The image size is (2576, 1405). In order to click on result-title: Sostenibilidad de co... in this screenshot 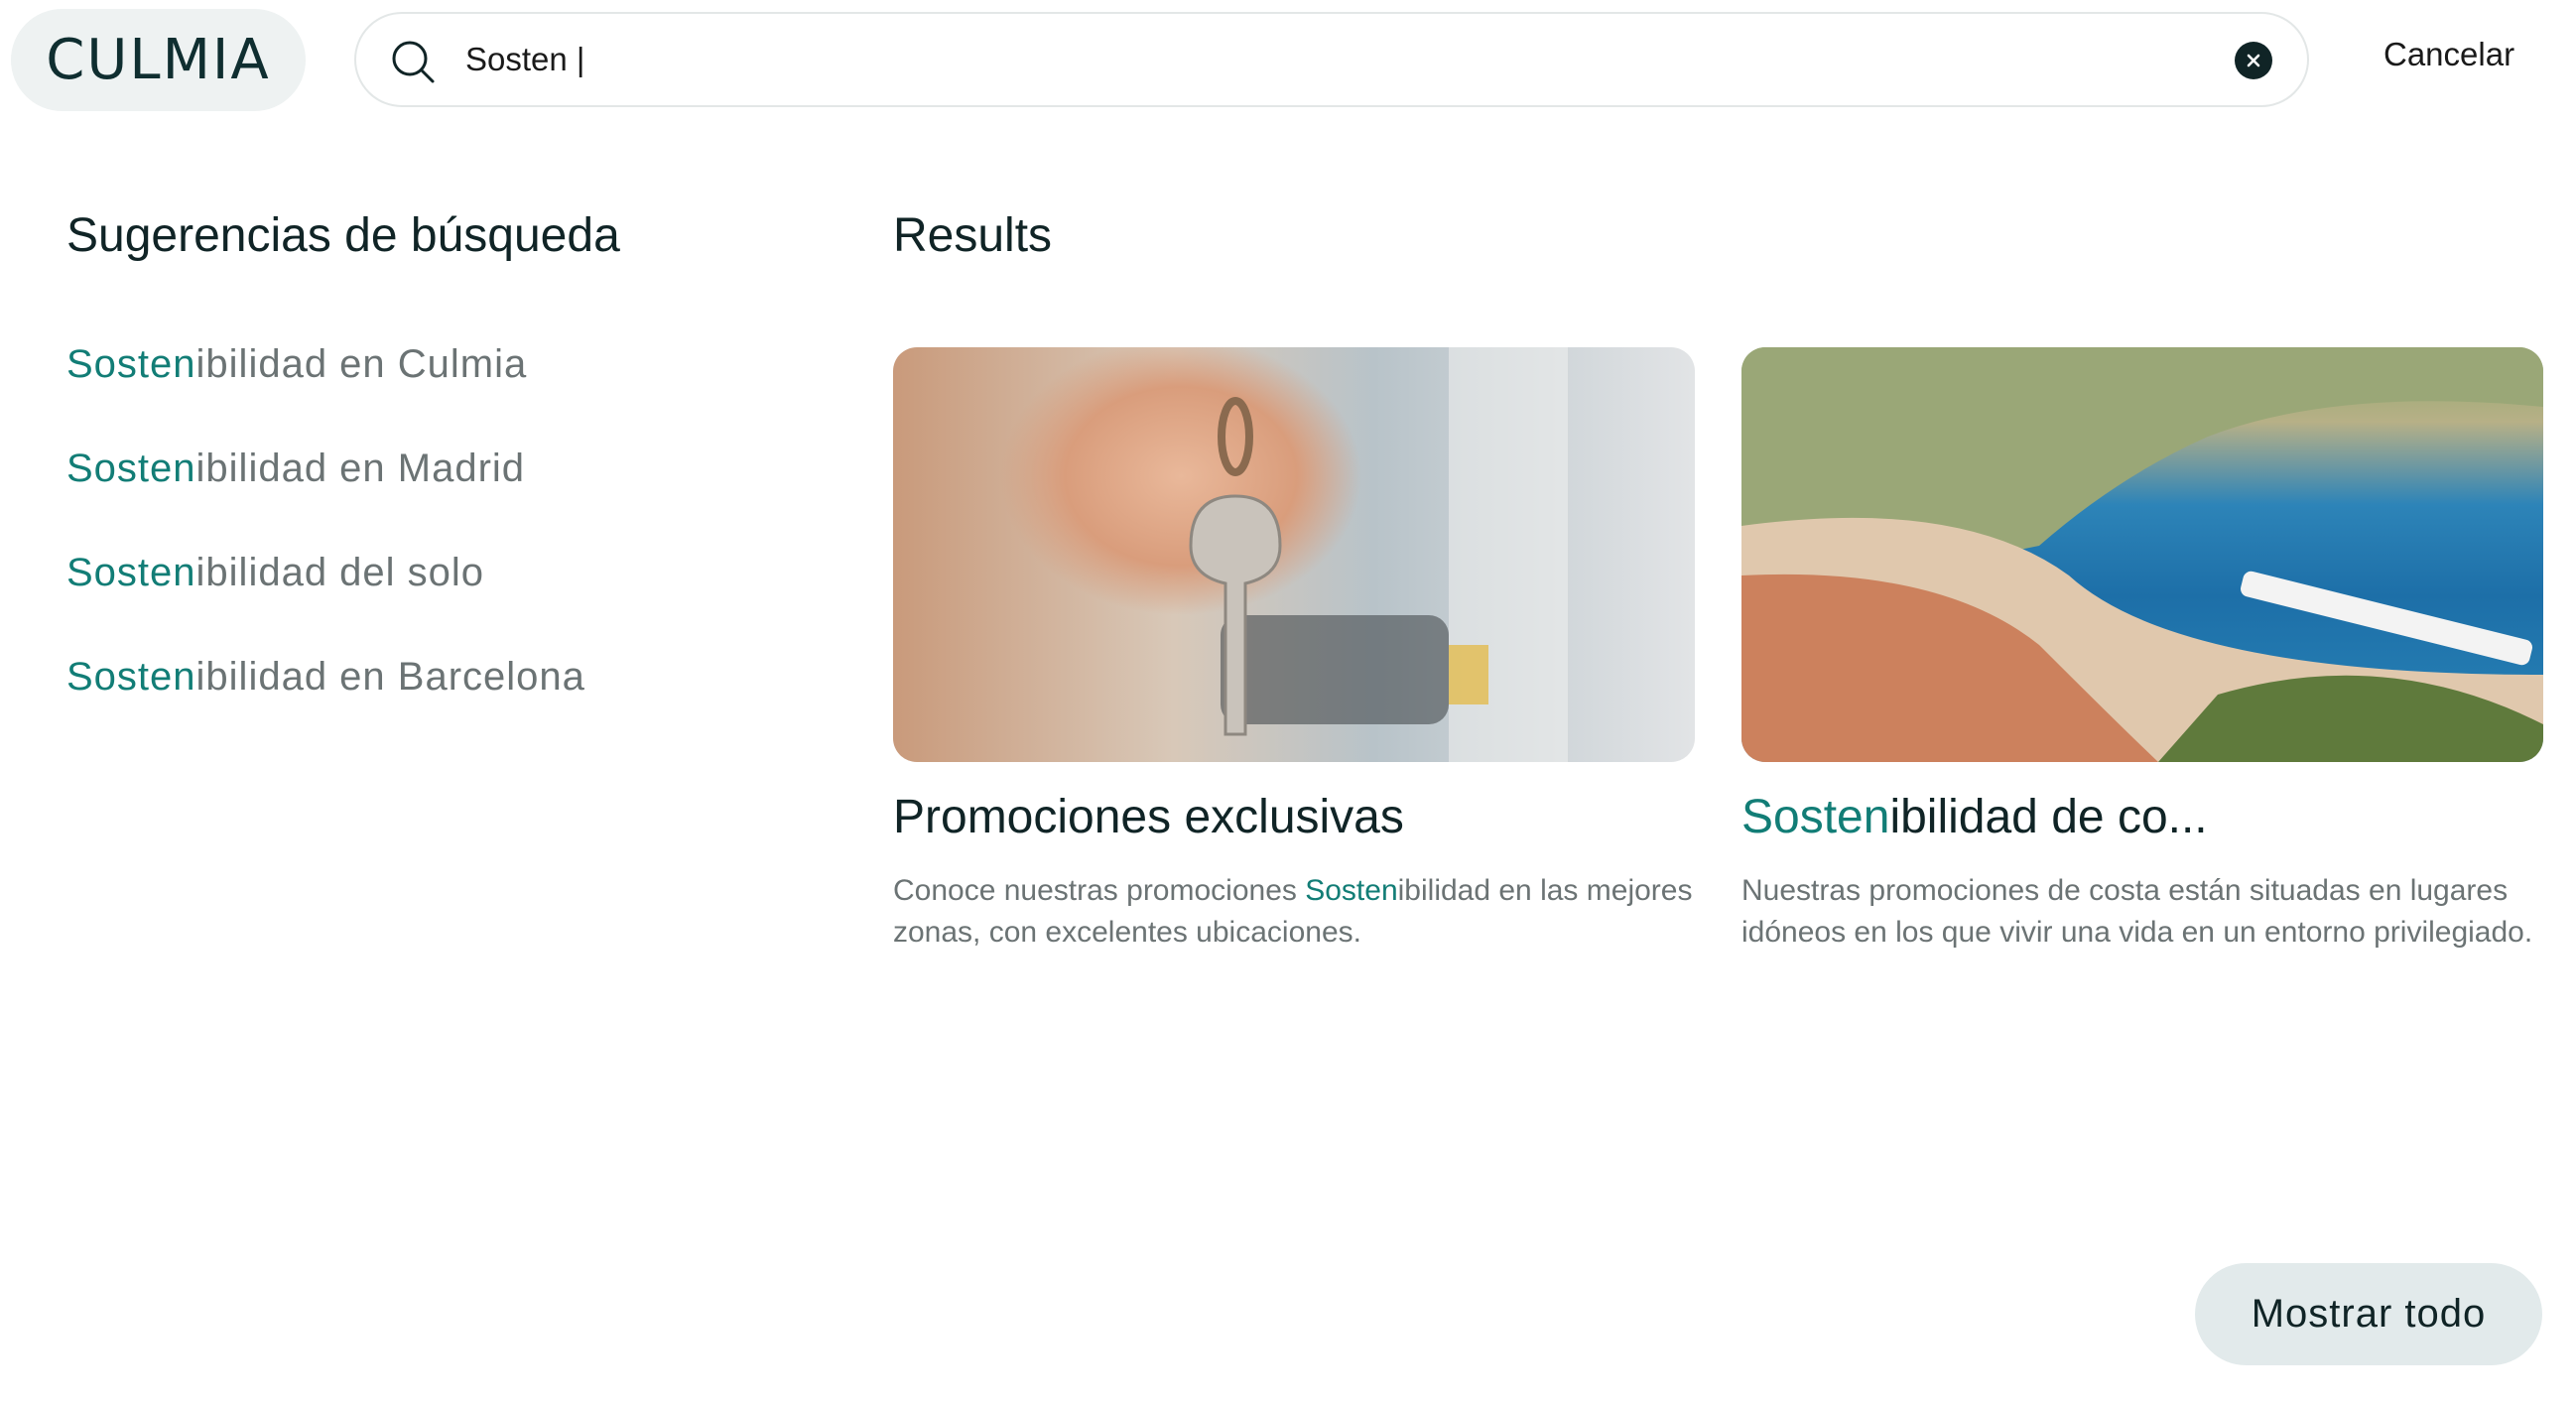, I will do `click(2142, 817)`.